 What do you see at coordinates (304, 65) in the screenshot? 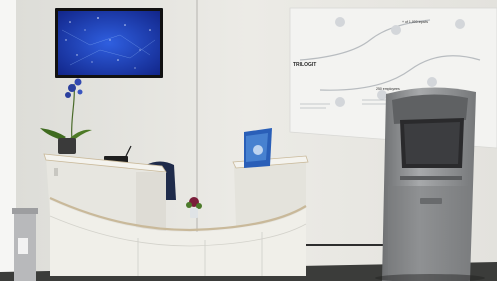
I see `poster-brand: TRILOGIT` at bounding box center [304, 65].